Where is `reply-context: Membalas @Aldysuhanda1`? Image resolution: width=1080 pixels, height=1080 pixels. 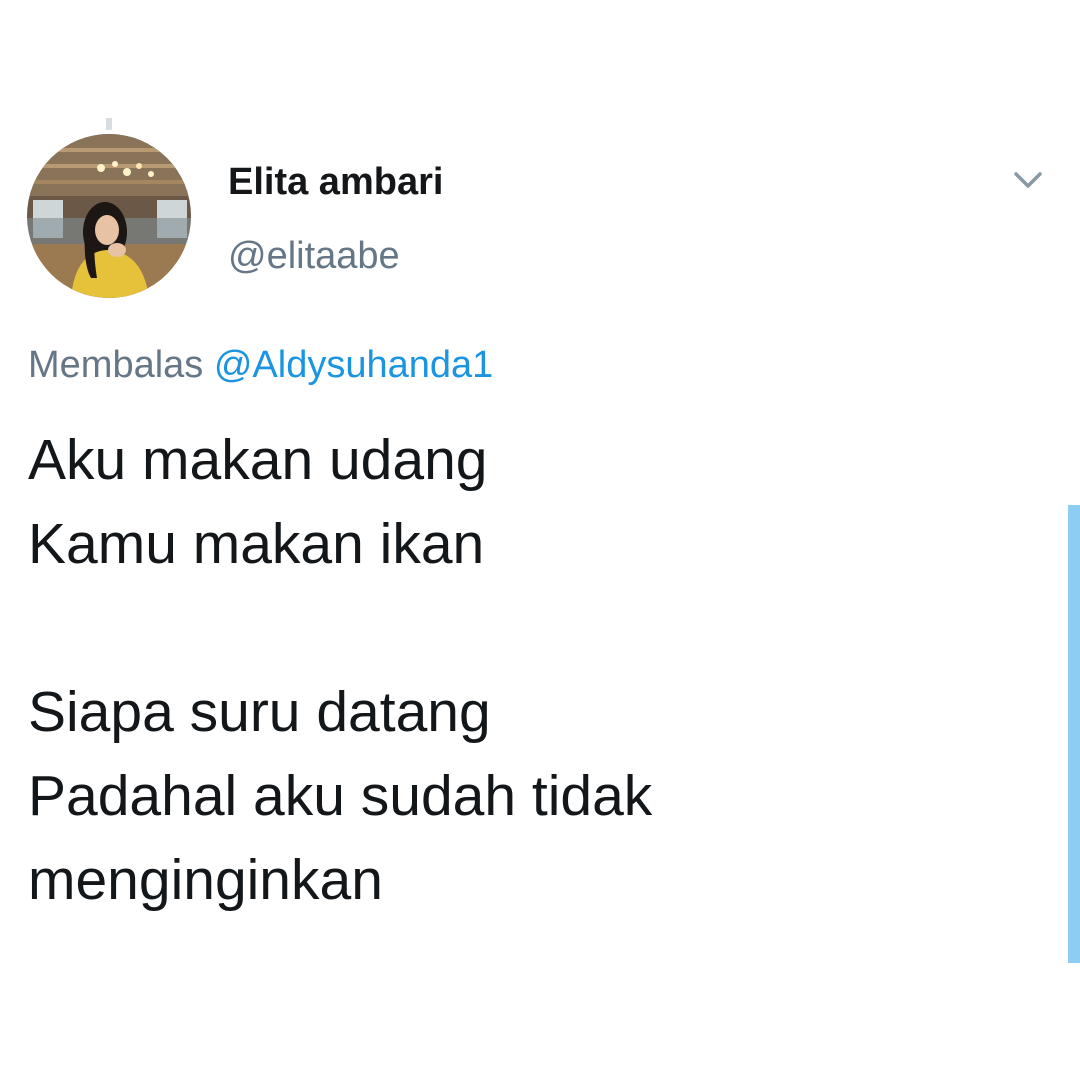 reply-context: Membalas @Aldysuhanda1 is located at coordinates (260, 365).